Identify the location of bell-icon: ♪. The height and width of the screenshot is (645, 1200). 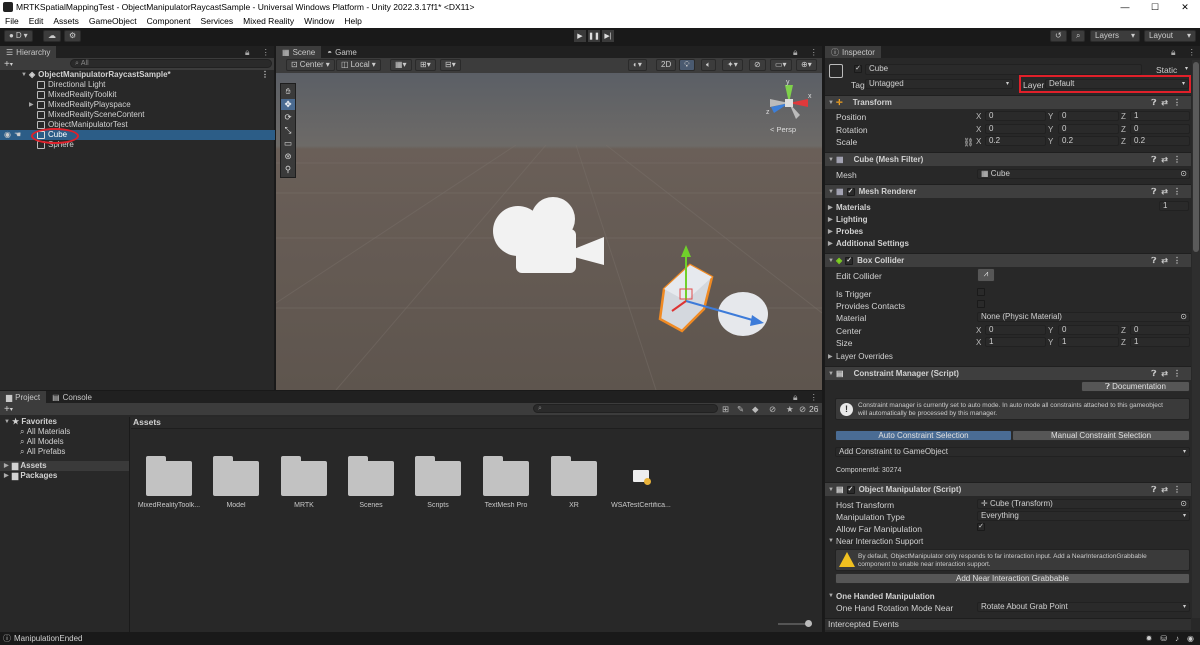
(1177, 638).